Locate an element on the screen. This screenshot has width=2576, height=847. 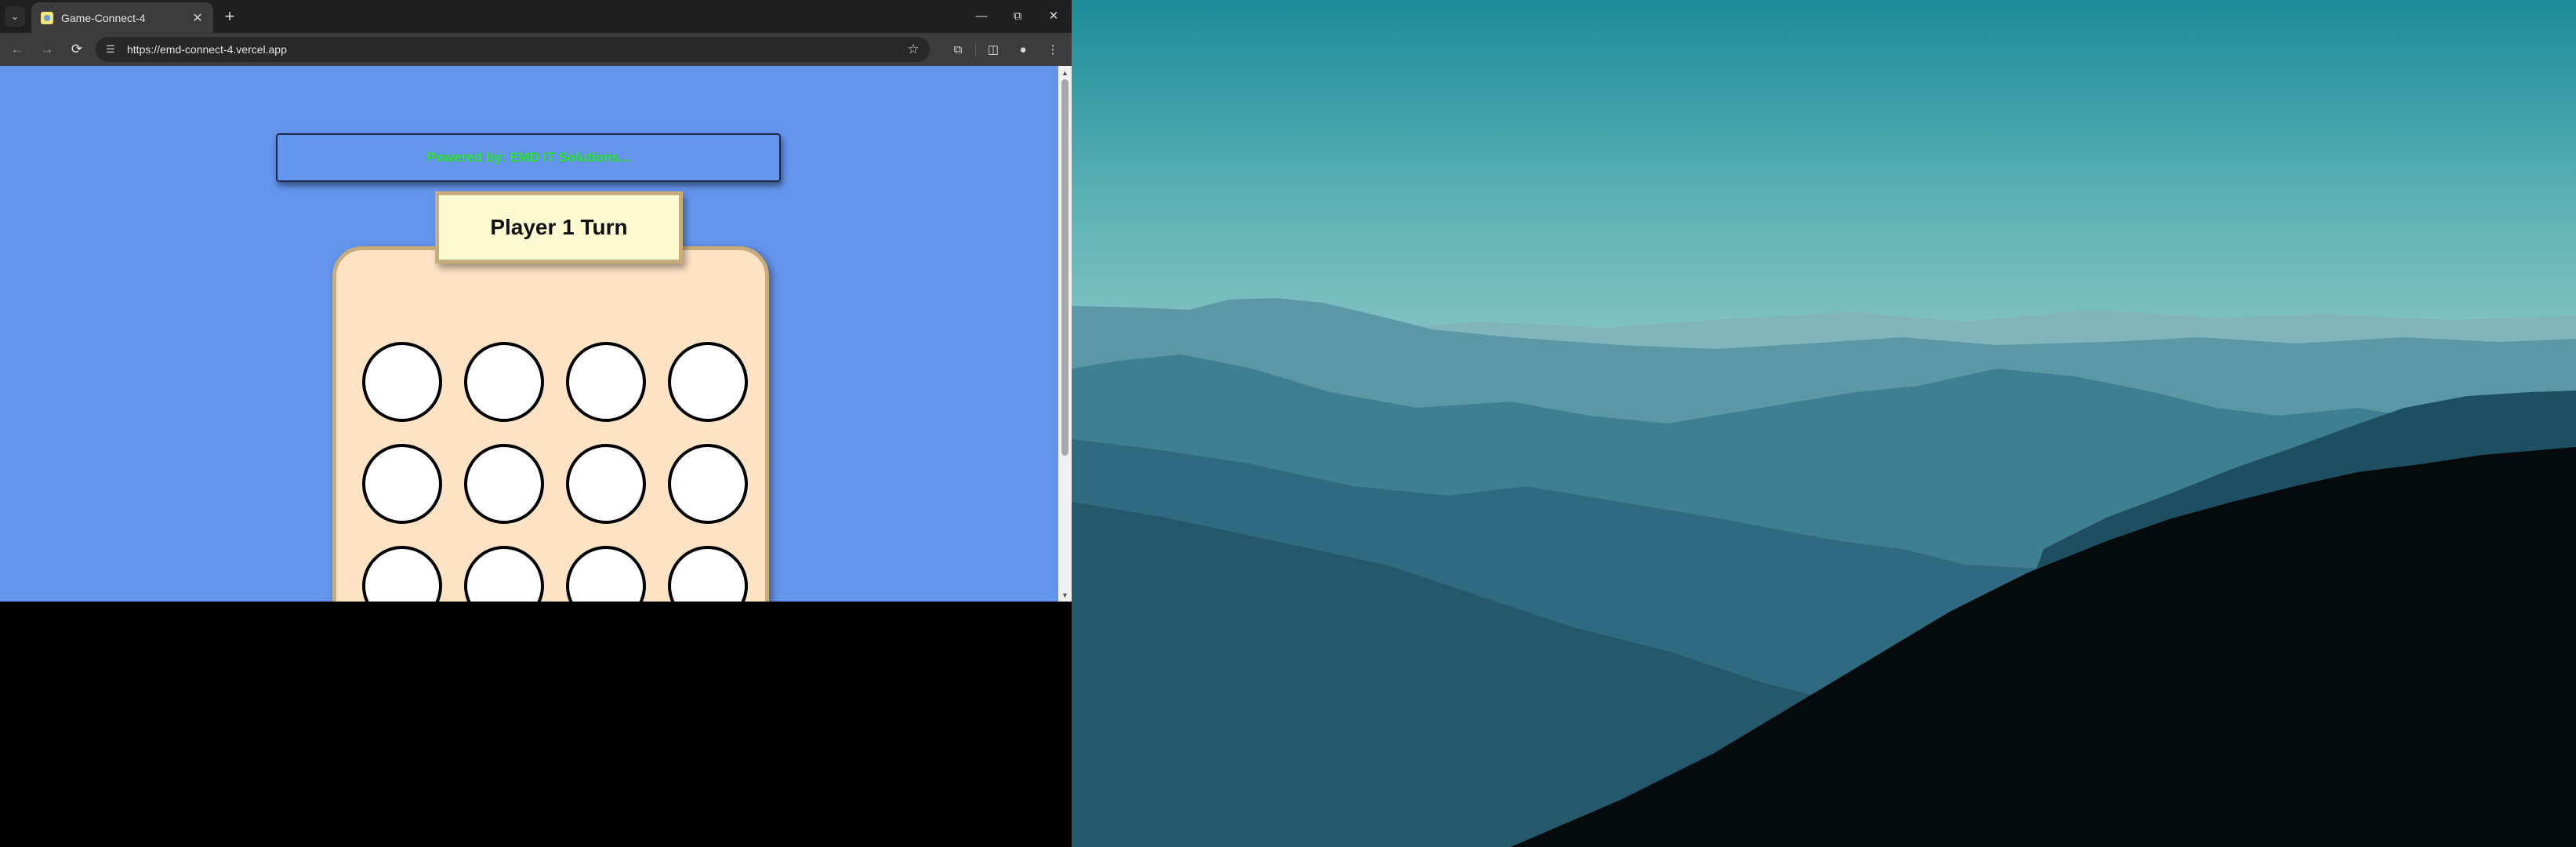
turn-text: Player 1 Turn is located at coordinates (559, 227).